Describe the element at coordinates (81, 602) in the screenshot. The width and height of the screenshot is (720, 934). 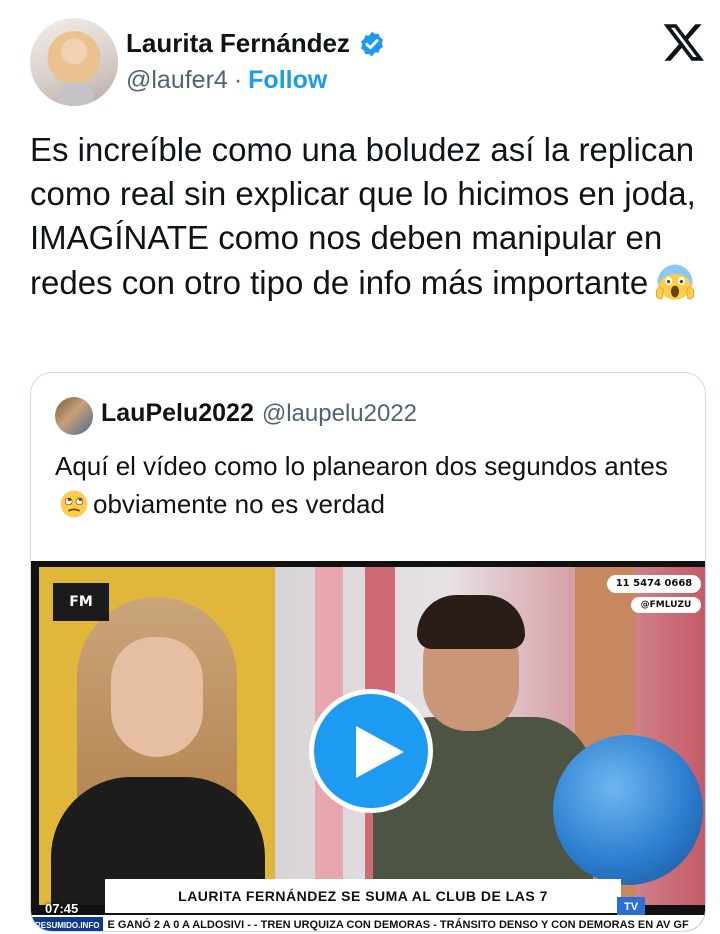
I see `station-logo: FM` at that location.